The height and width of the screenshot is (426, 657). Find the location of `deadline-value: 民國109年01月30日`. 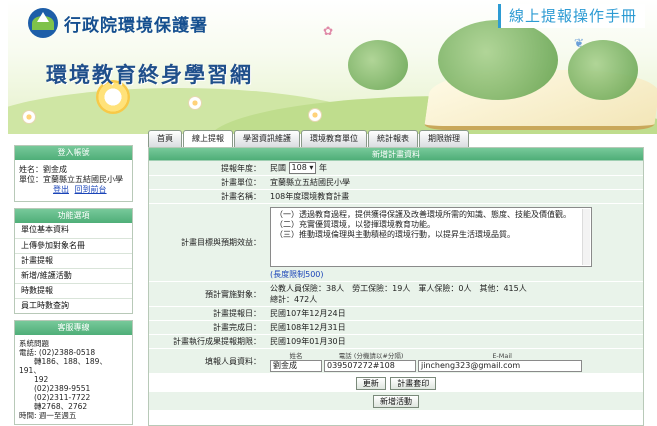

deadline-value: 民國109年01月30日 is located at coordinates (455, 341).